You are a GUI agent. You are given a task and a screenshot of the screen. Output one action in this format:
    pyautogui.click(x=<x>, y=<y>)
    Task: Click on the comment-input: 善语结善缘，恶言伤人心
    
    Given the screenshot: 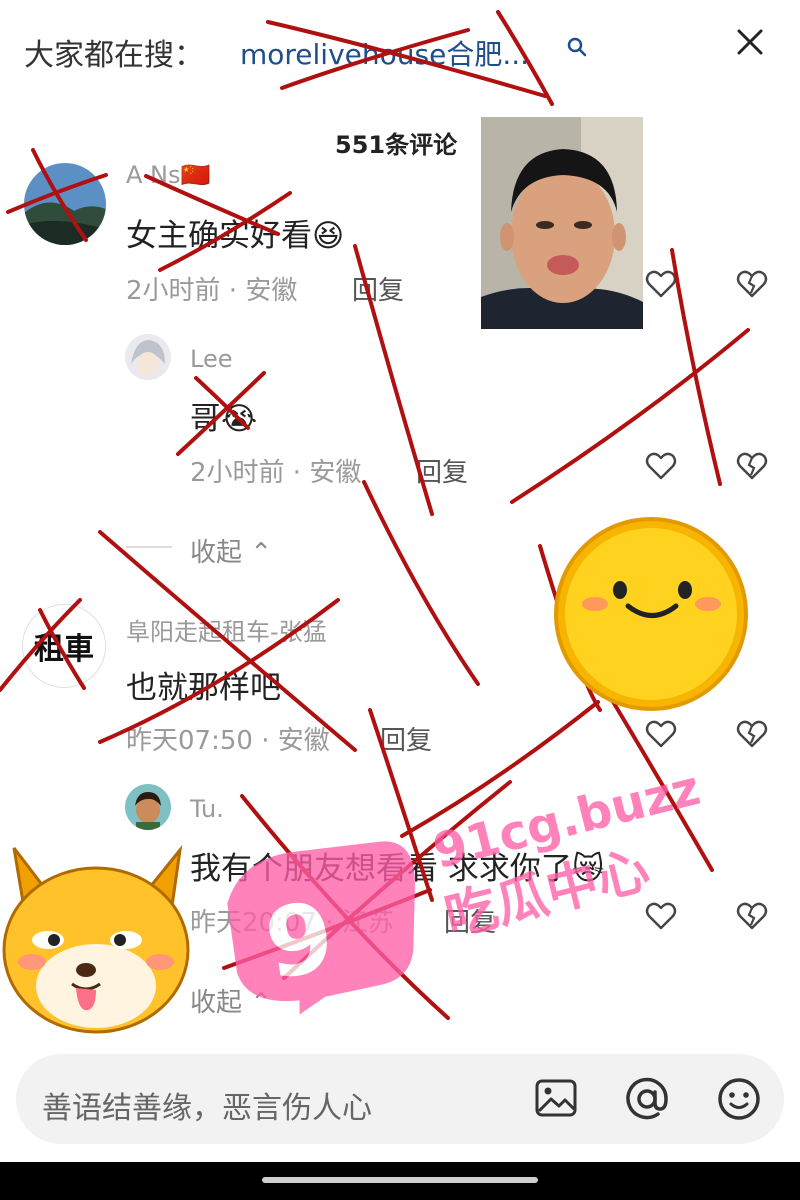 What is the action you would take?
    pyautogui.click(x=207, y=1105)
    